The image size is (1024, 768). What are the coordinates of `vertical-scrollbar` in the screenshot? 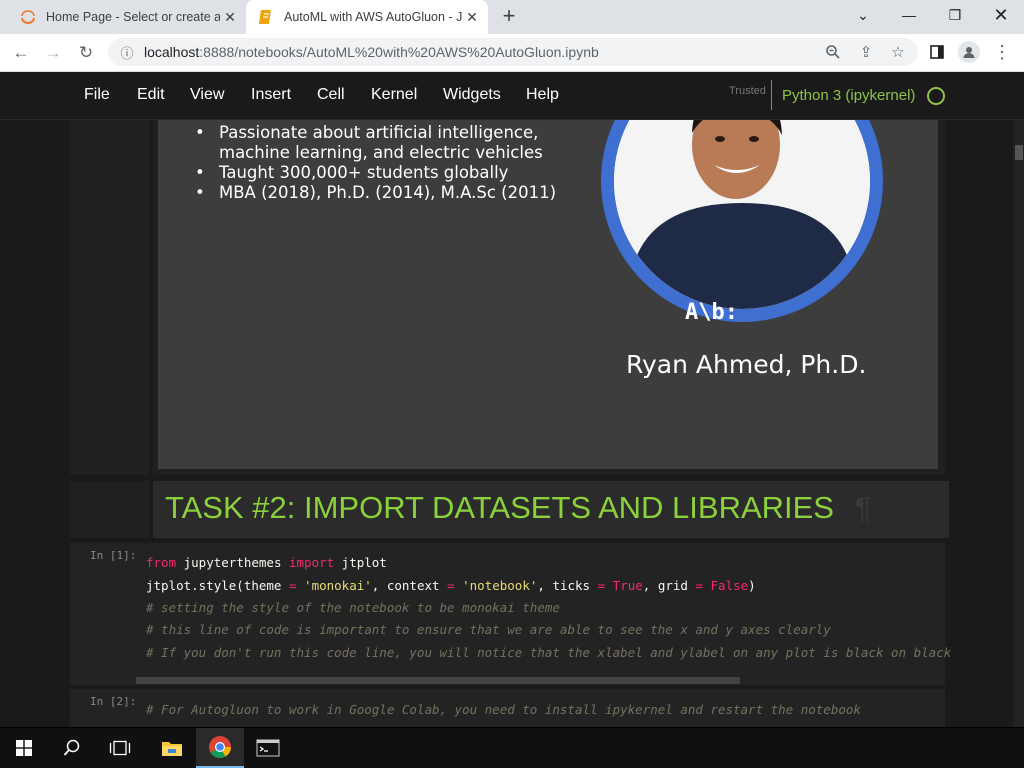 It's located at (1018, 423).